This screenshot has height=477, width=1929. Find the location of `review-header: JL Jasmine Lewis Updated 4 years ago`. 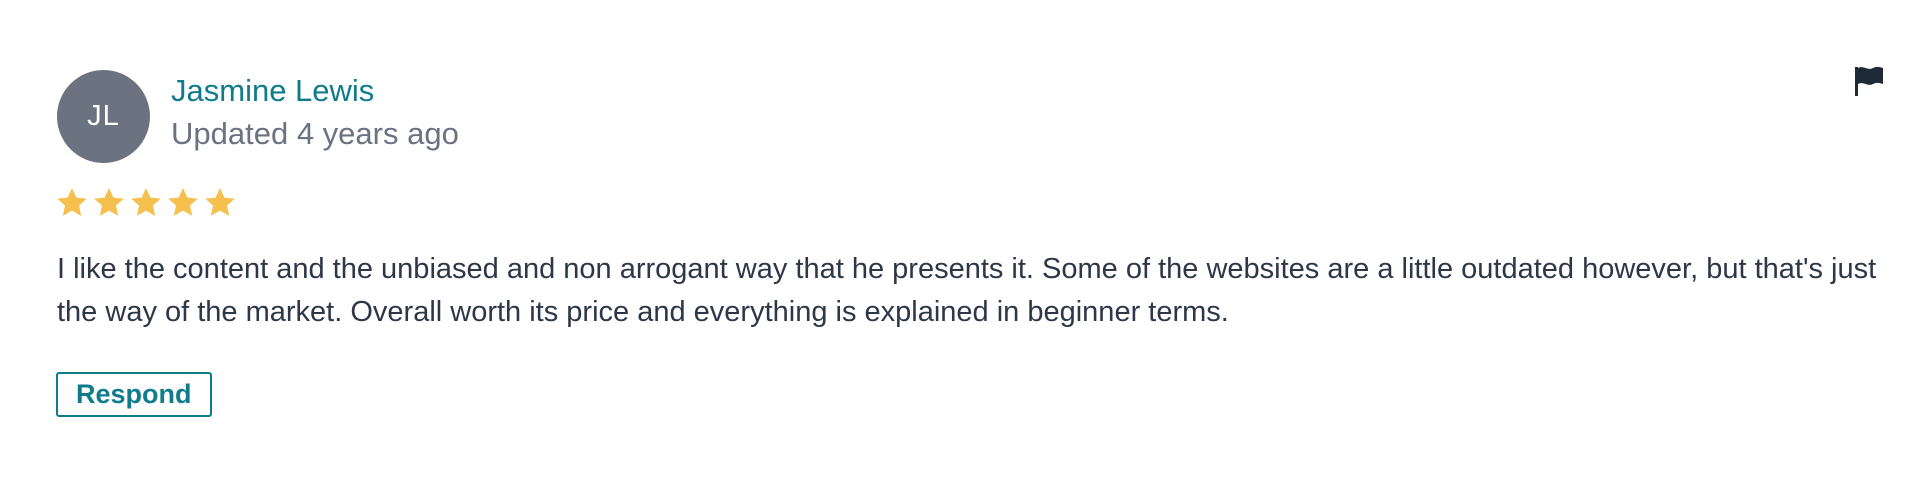

review-header: JL Jasmine Lewis Updated 4 years ago is located at coordinates (258, 116).